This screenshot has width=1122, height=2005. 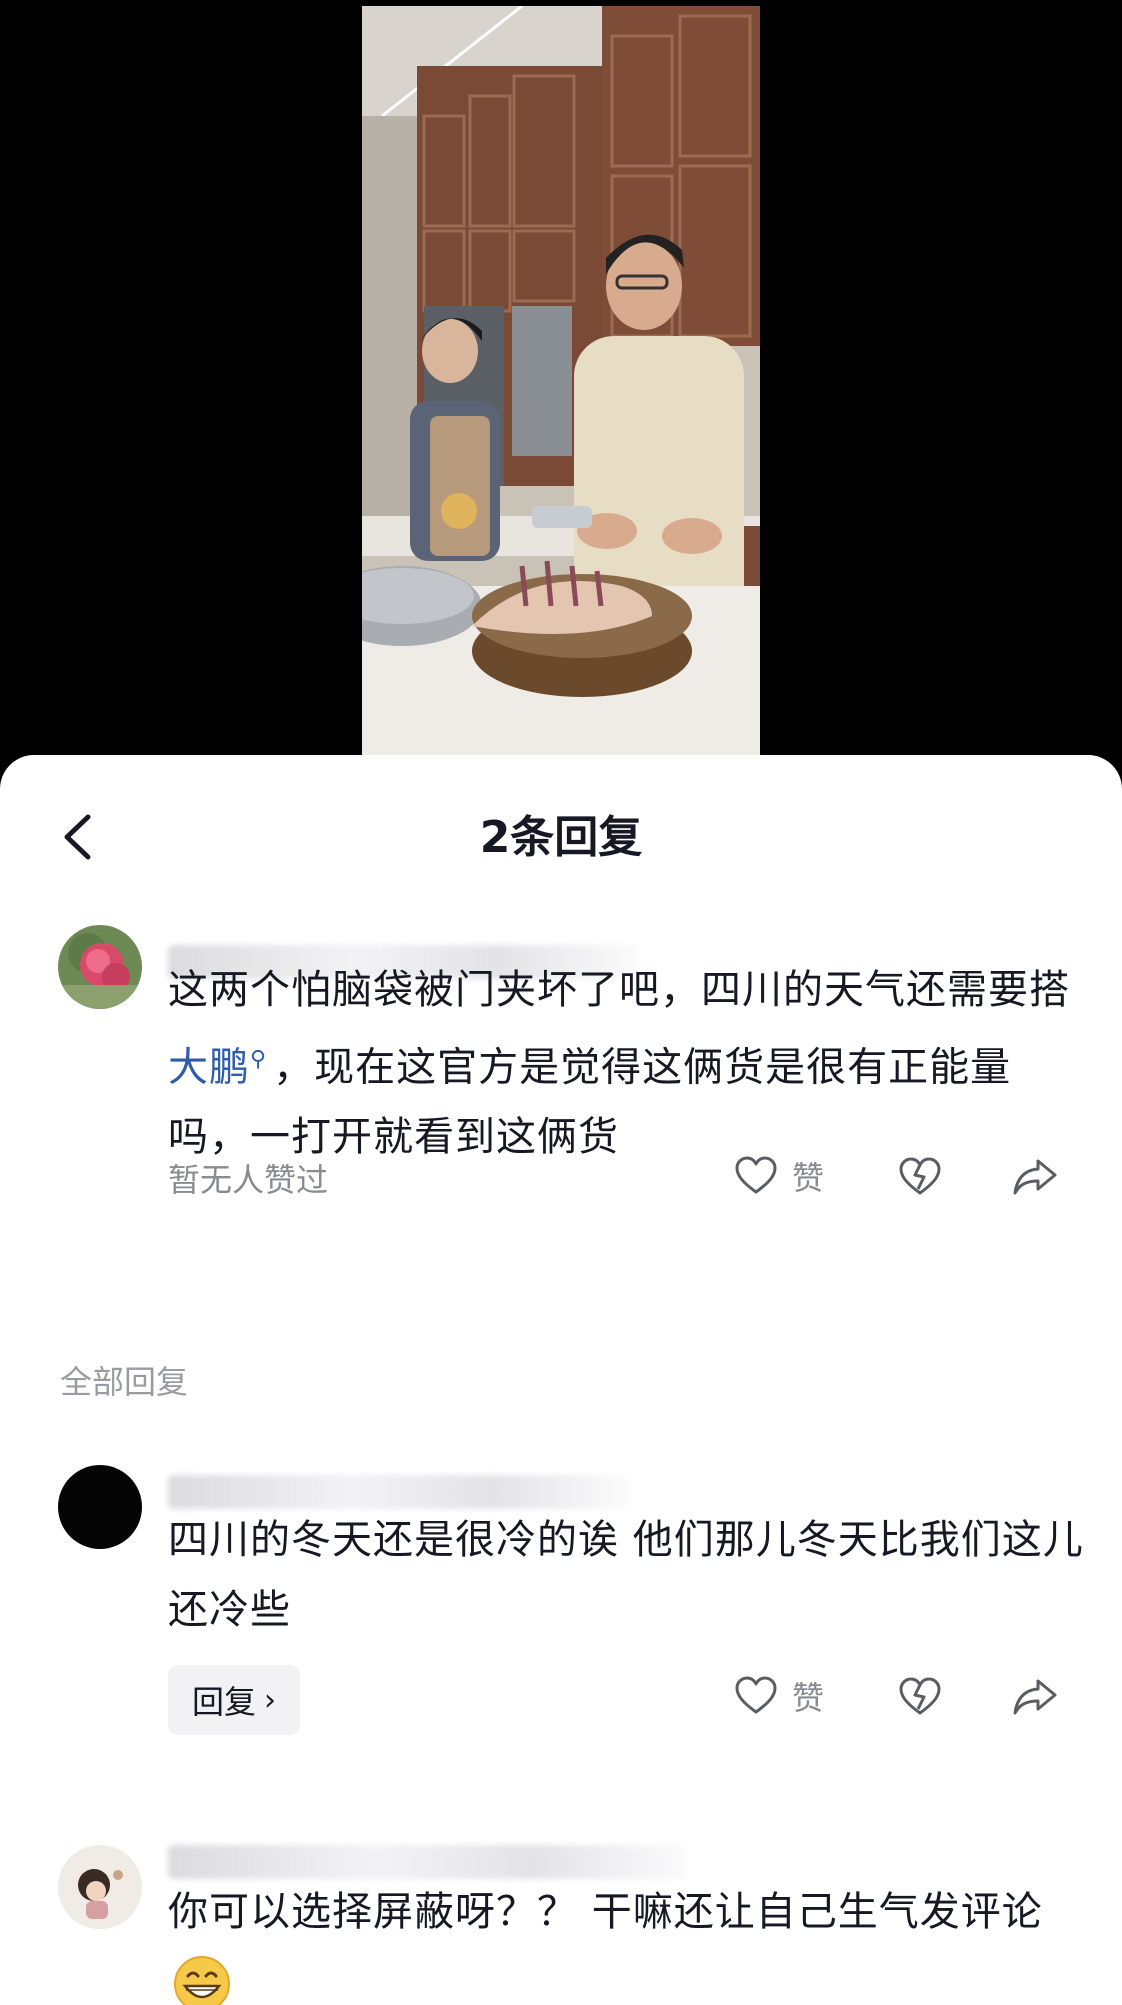 I want to click on cartoon-avatar-image, so click(x=100, y=1887).